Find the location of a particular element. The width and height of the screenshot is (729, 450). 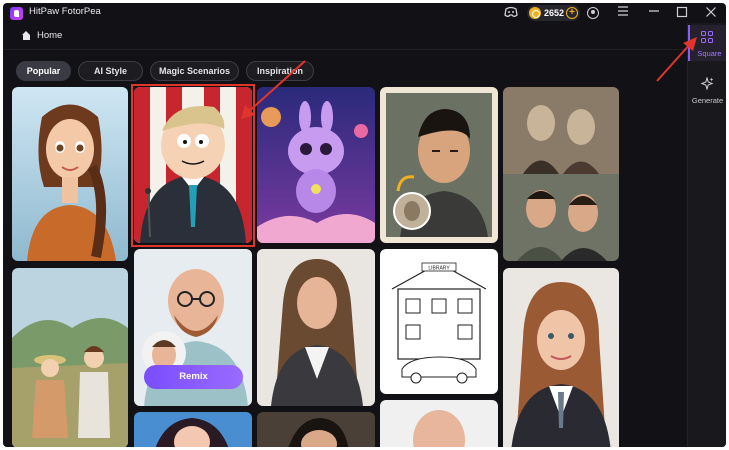

coin-icon is located at coordinates (535, 13).